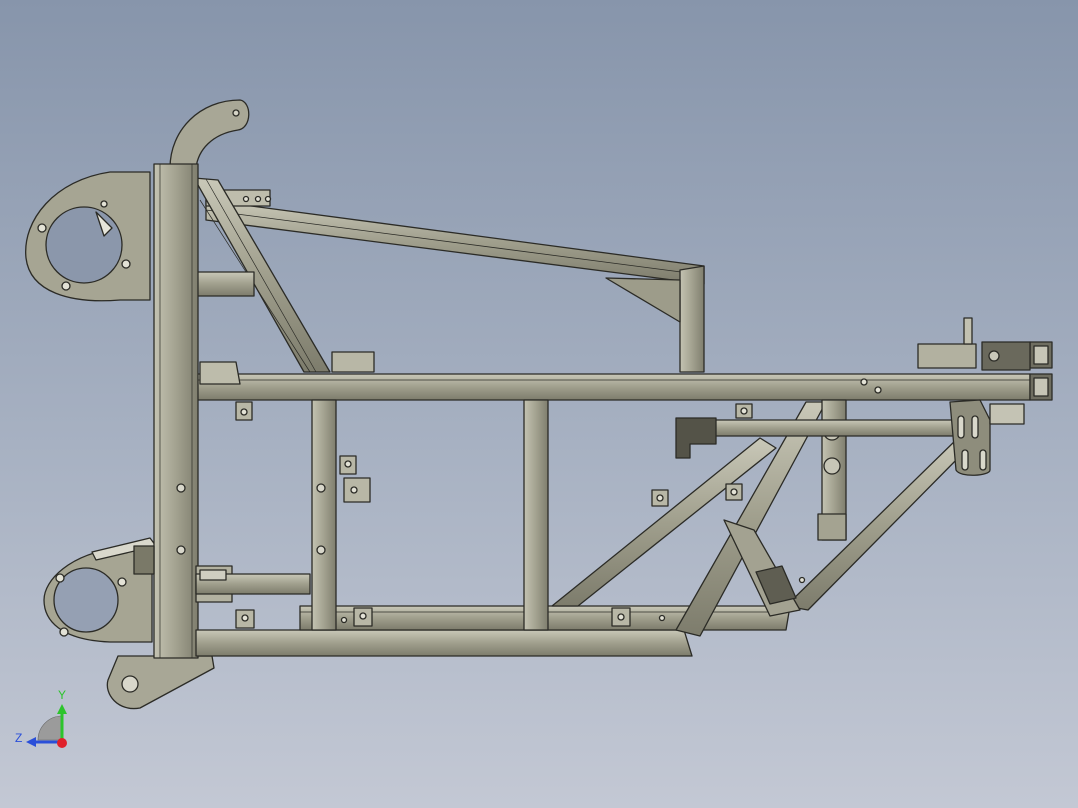 This screenshot has height=808, width=1078. Describe the element at coordinates (353, 362) in the screenshot. I see `top-block` at that location.